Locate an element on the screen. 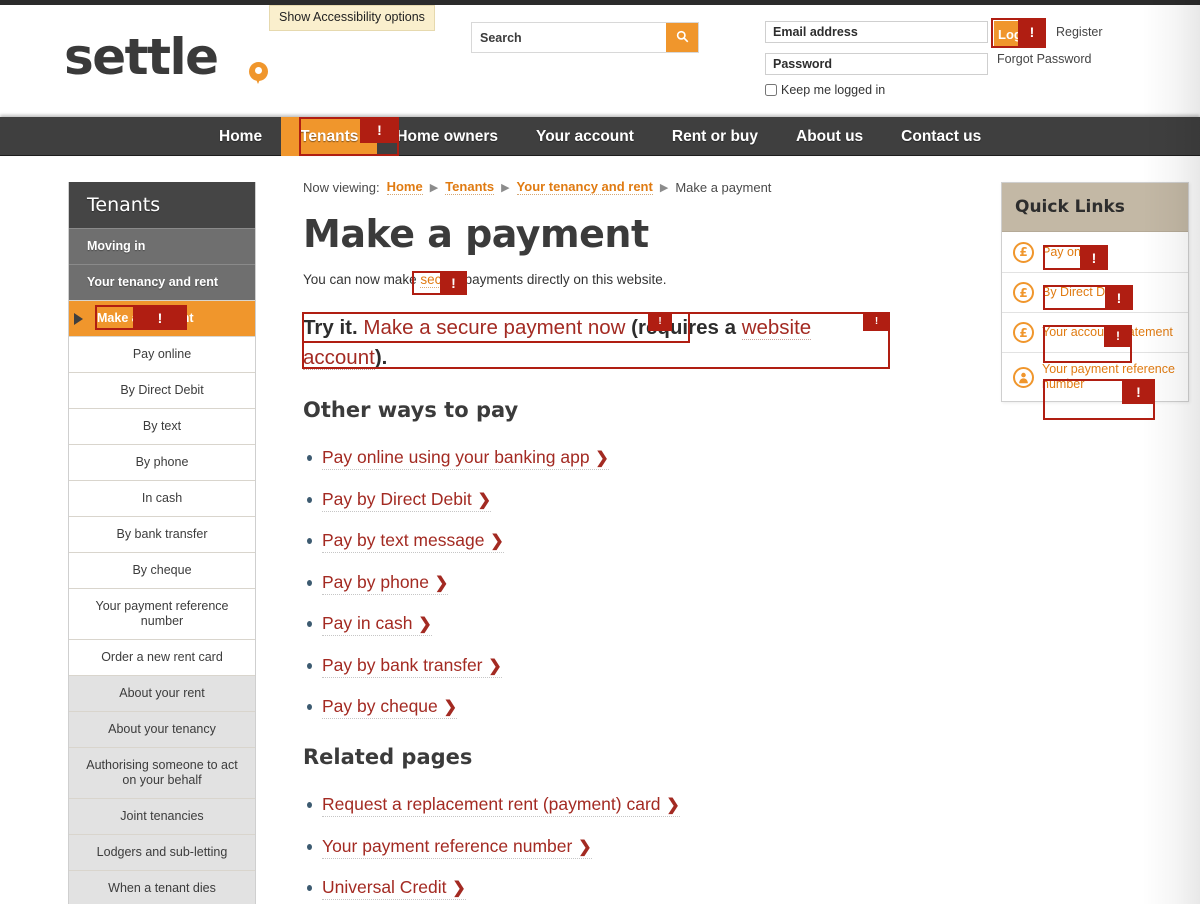  link-pay-in-cash: Pay in cash ❯ is located at coordinates (377, 624).